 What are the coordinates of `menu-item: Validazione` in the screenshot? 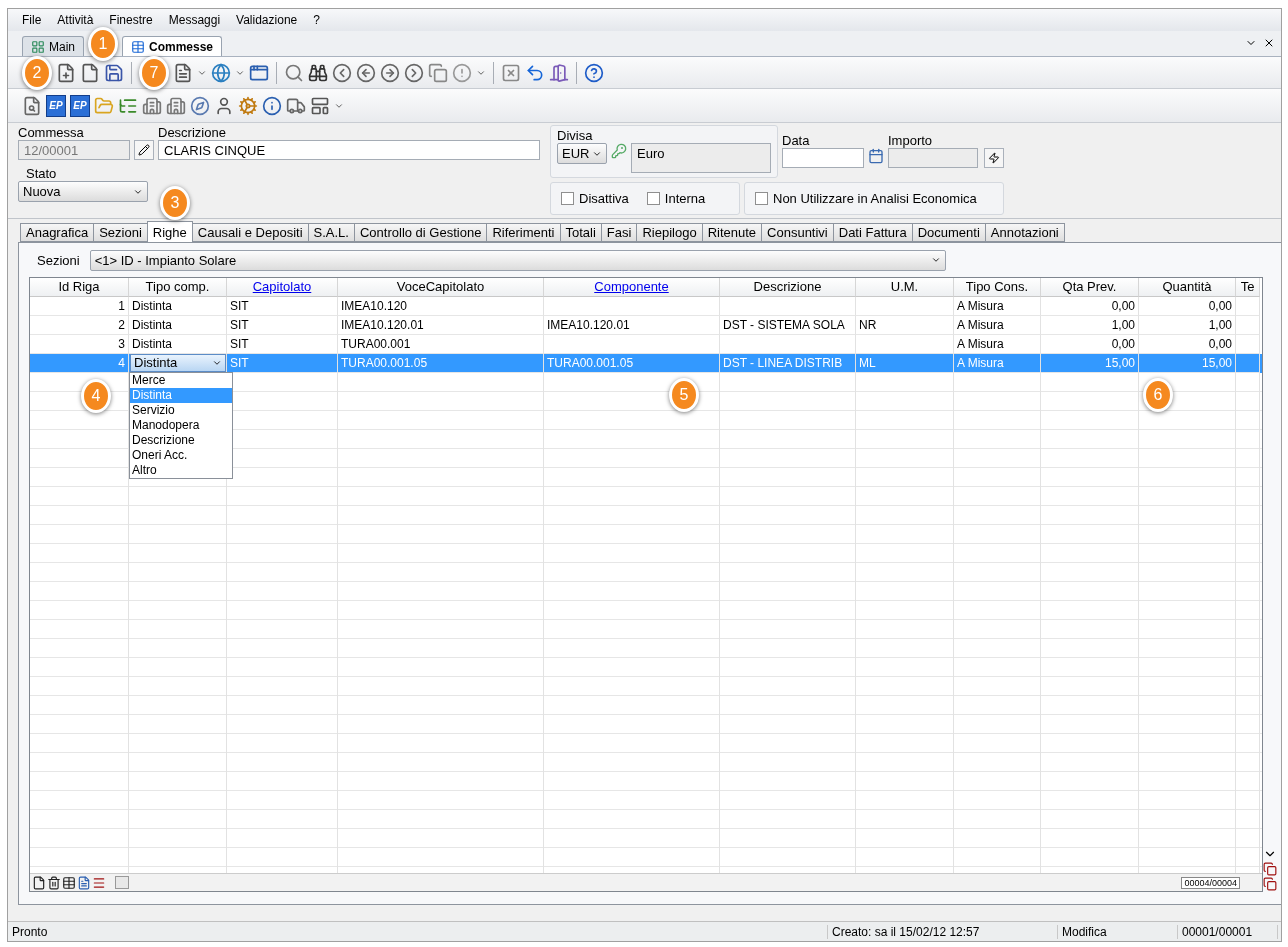 It's located at (267, 20).